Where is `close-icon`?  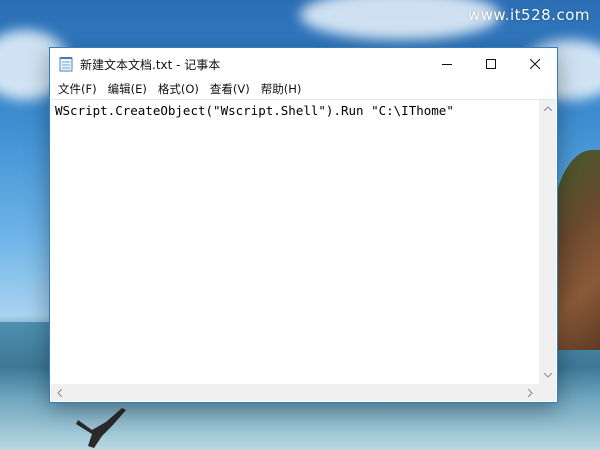 close-icon is located at coordinates (535, 63).